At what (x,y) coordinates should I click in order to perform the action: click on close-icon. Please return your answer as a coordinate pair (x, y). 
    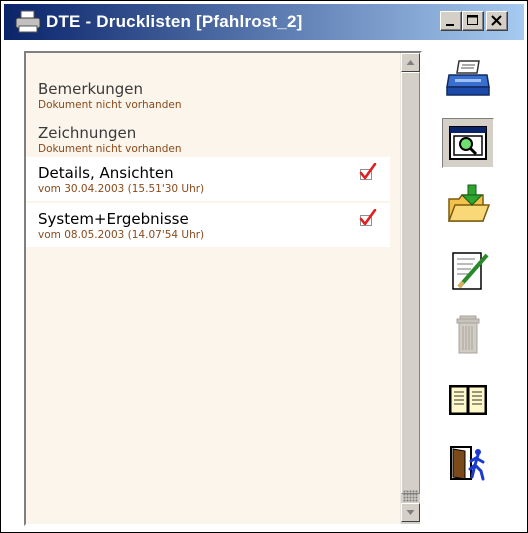
    Looking at the image, I should click on (496, 20).